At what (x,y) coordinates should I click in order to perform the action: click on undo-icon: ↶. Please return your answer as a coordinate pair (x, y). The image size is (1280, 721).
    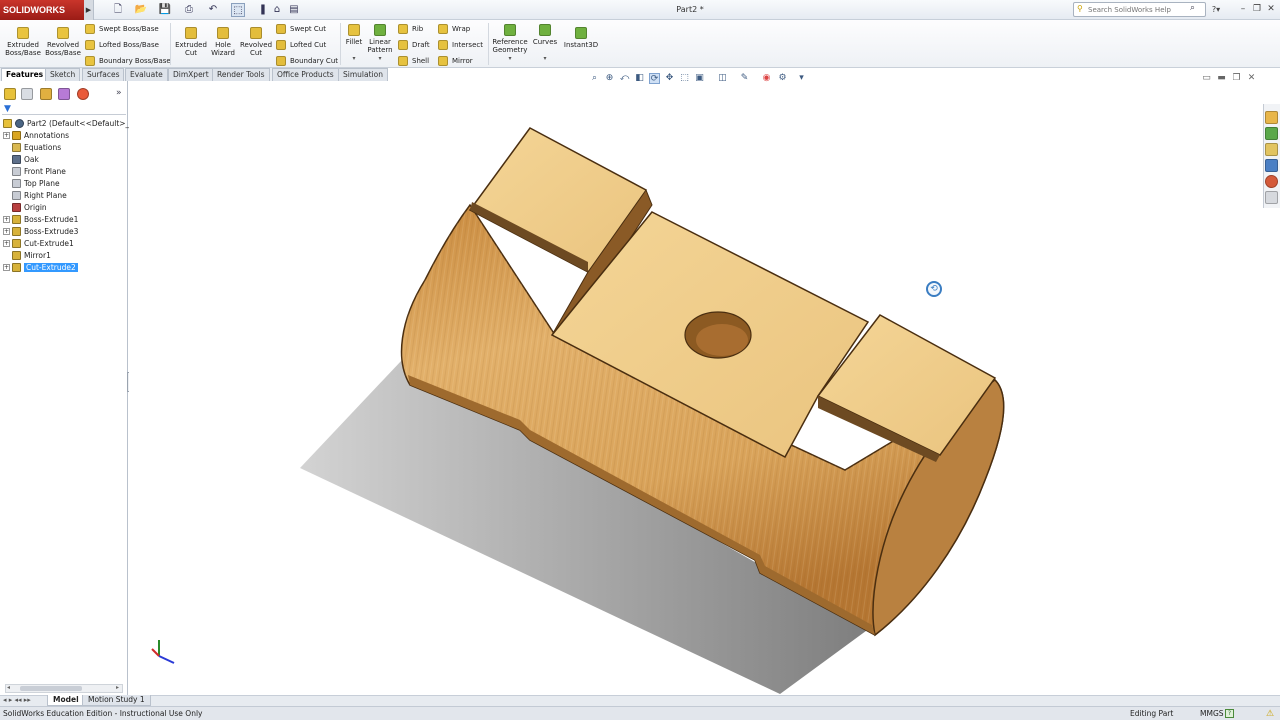
    Looking at the image, I should click on (213, 10).